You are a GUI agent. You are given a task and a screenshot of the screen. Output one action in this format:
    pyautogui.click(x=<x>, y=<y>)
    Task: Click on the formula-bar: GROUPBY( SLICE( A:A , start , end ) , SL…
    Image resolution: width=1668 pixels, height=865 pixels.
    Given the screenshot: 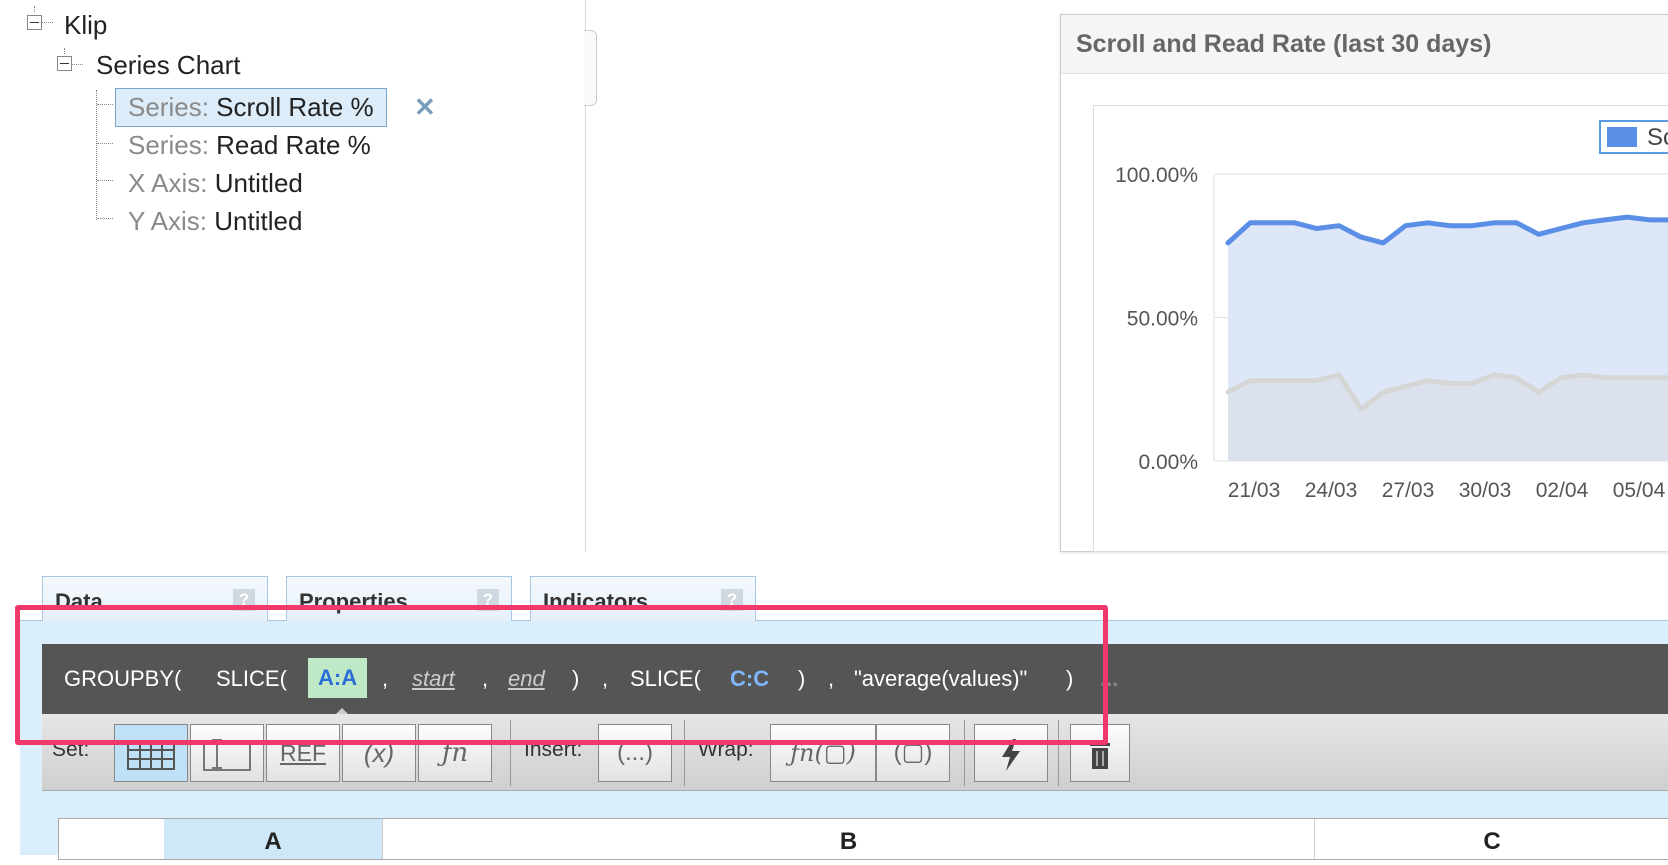 What is the action you would take?
    pyautogui.click(x=855, y=679)
    